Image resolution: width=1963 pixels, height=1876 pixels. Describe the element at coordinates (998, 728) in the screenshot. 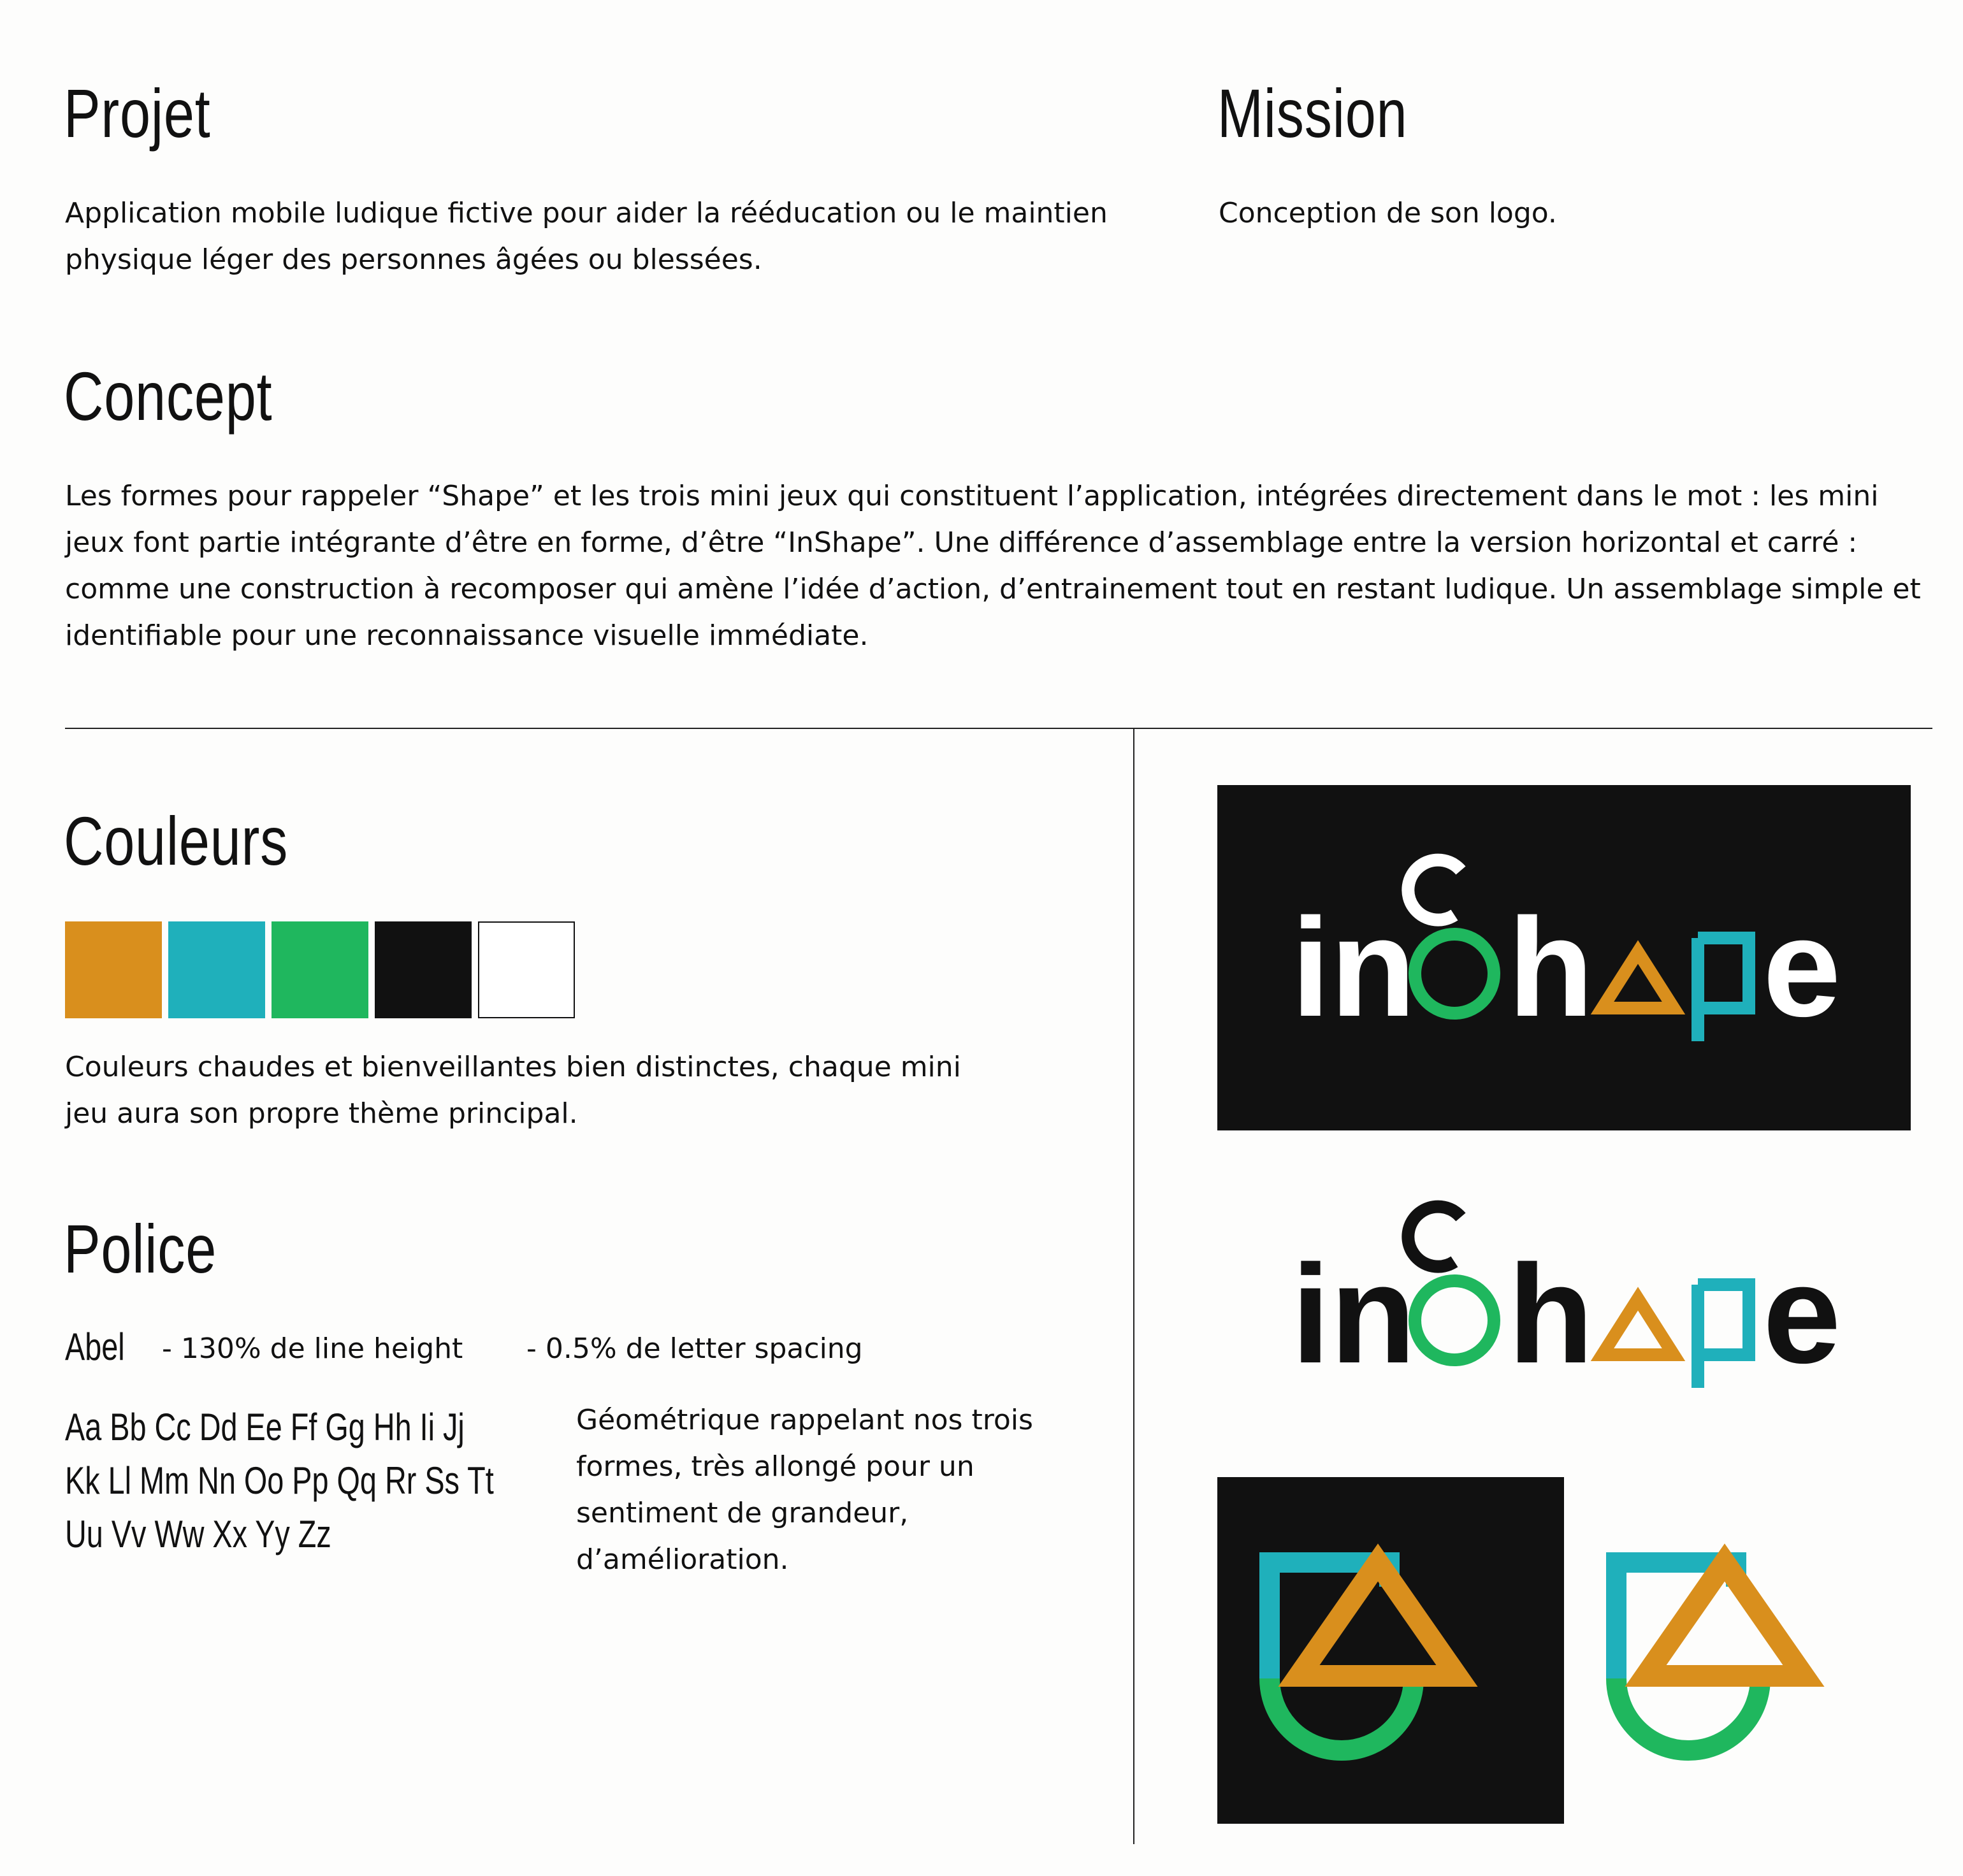

I see `horizontal-divider` at that location.